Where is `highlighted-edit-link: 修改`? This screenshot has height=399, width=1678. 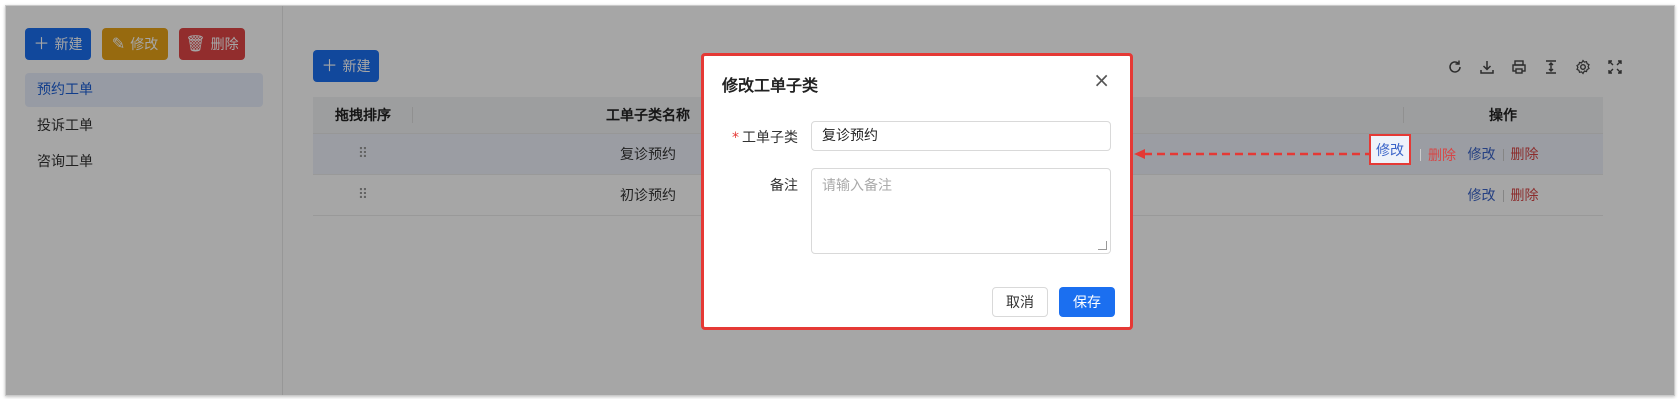
highlighted-edit-link: 修改 is located at coordinates (1390, 150).